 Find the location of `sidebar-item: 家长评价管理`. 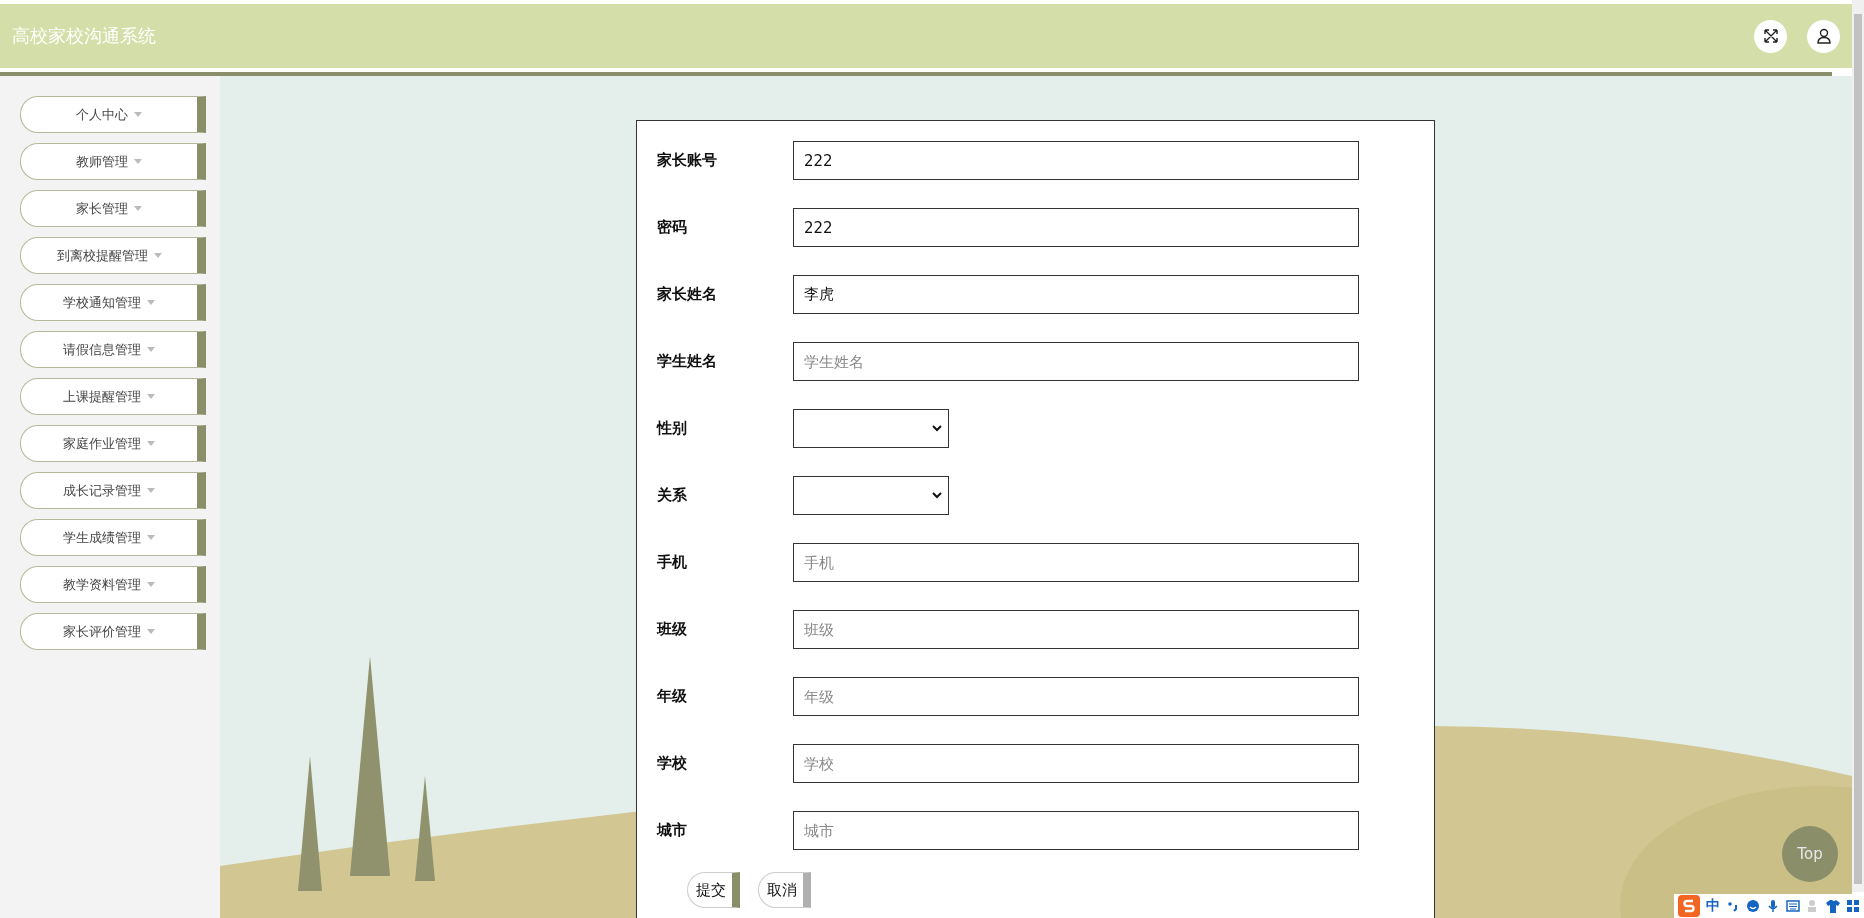

sidebar-item: 家长评价管理 is located at coordinates (113, 631).